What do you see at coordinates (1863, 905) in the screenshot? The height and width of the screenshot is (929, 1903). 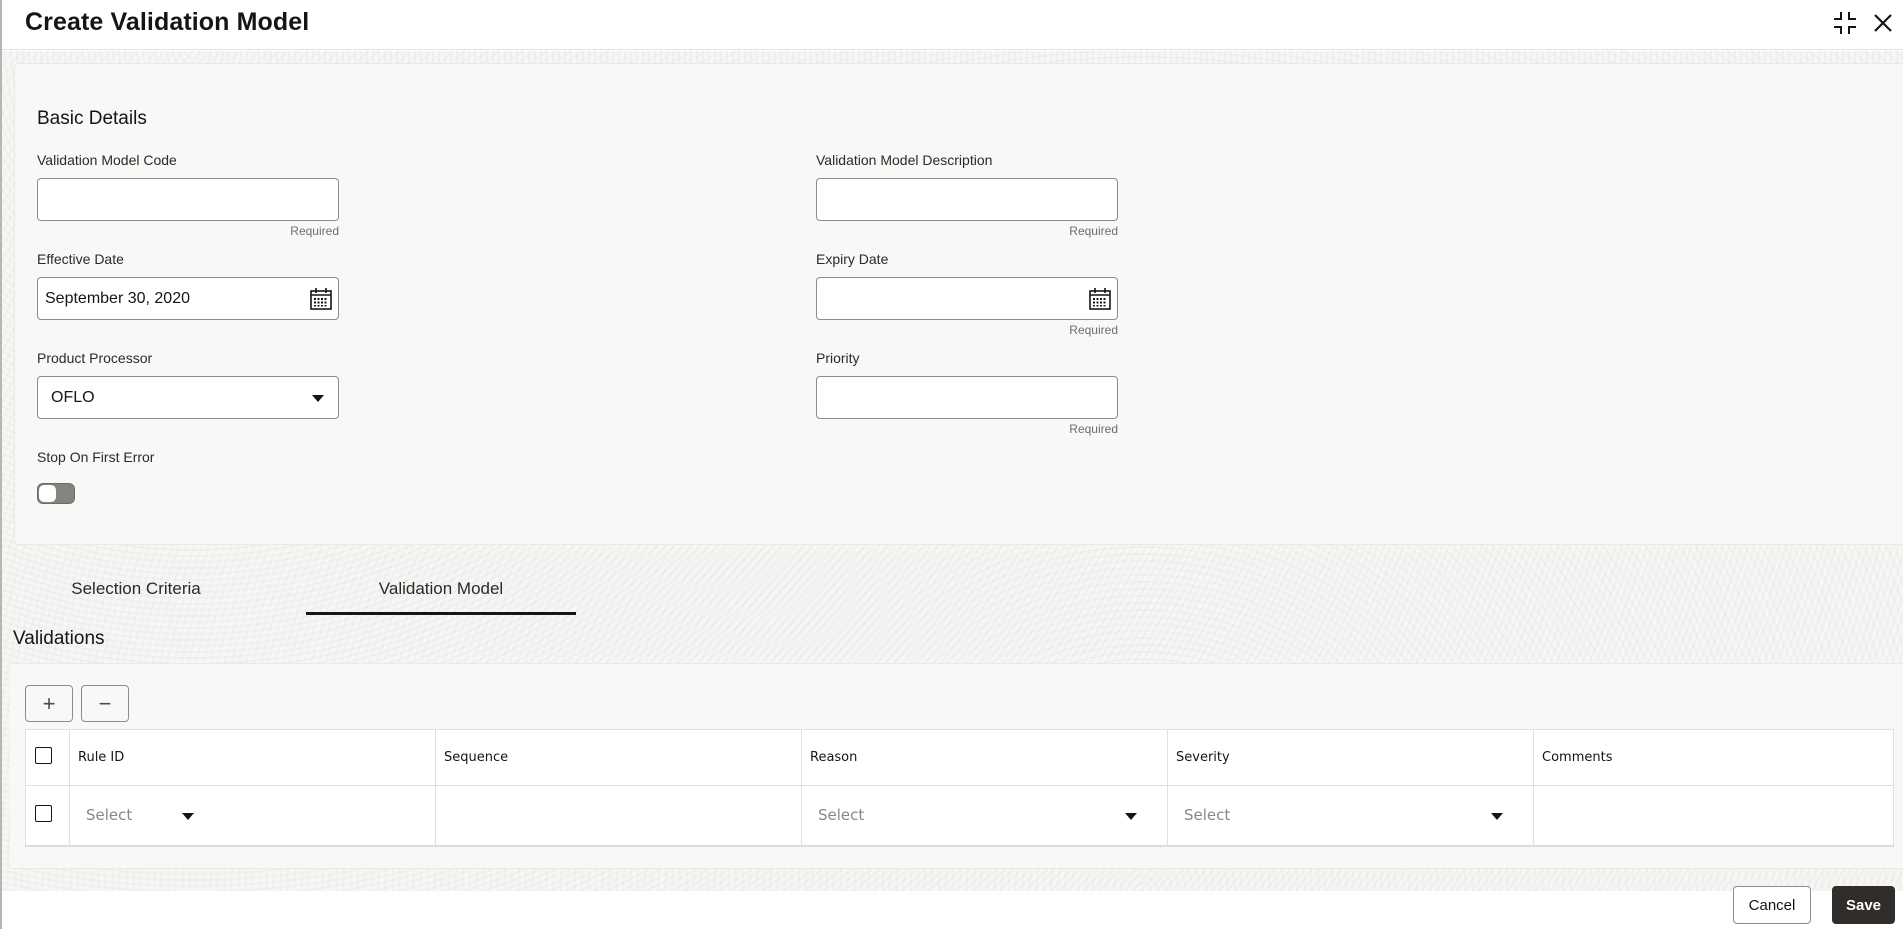 I see `save-button: Save` at bounding box center [1863, 905].